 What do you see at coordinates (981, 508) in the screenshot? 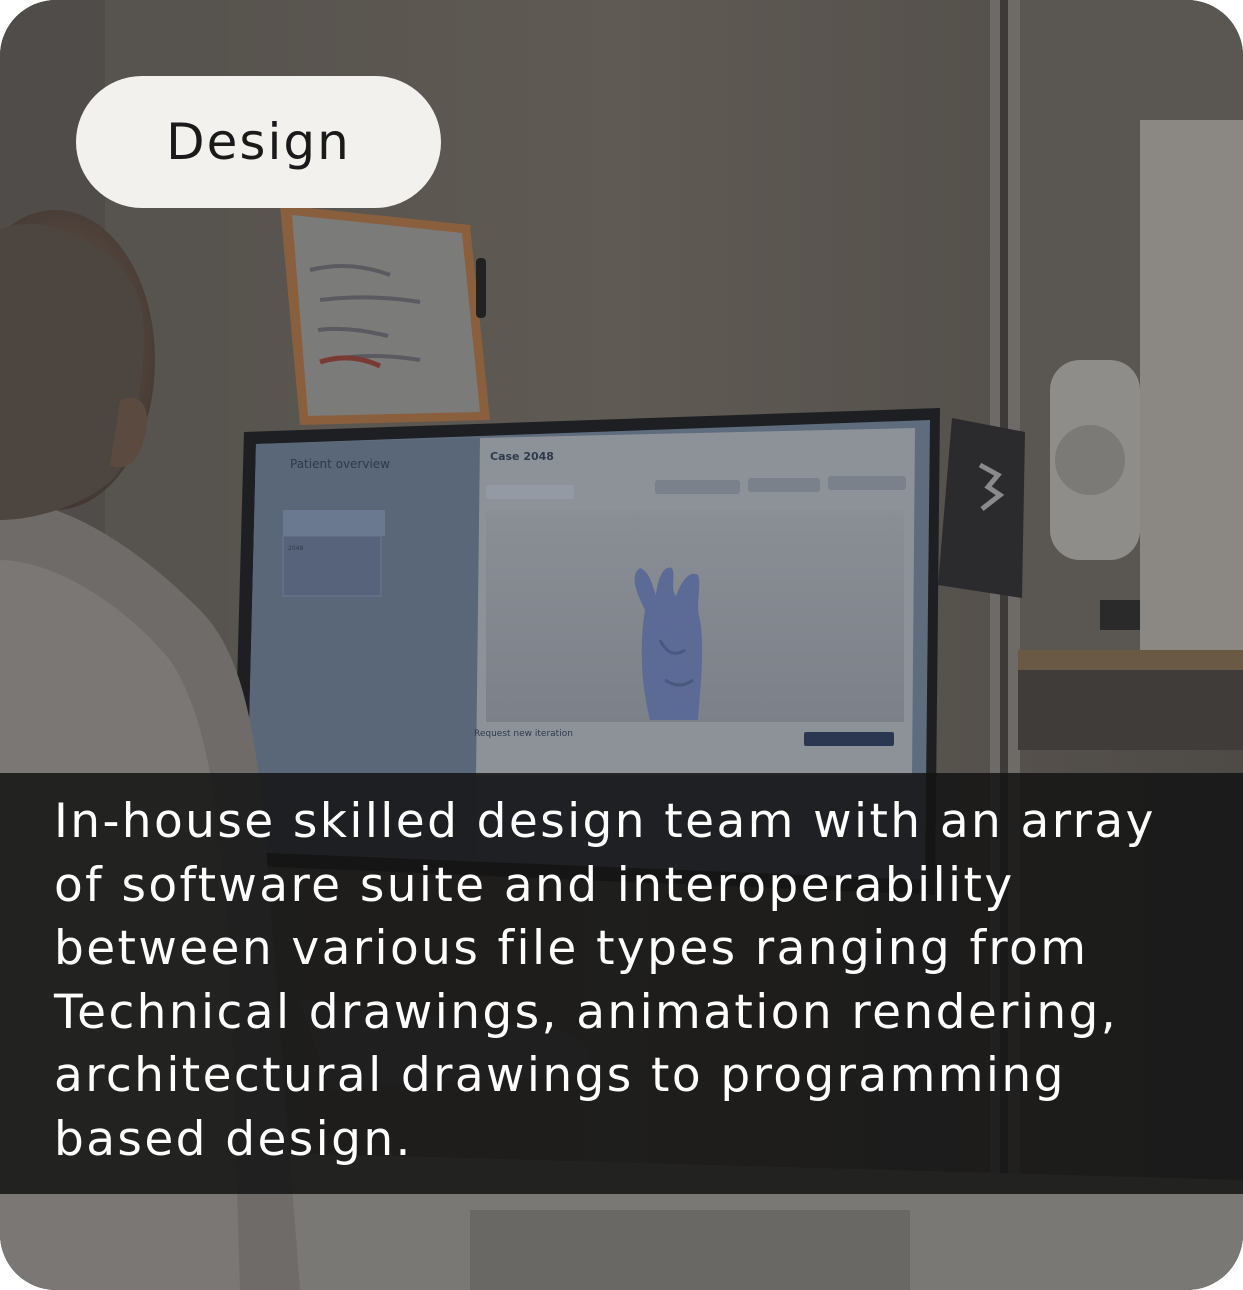
I see `mounted-tablet` at bounding box center [981, 508].